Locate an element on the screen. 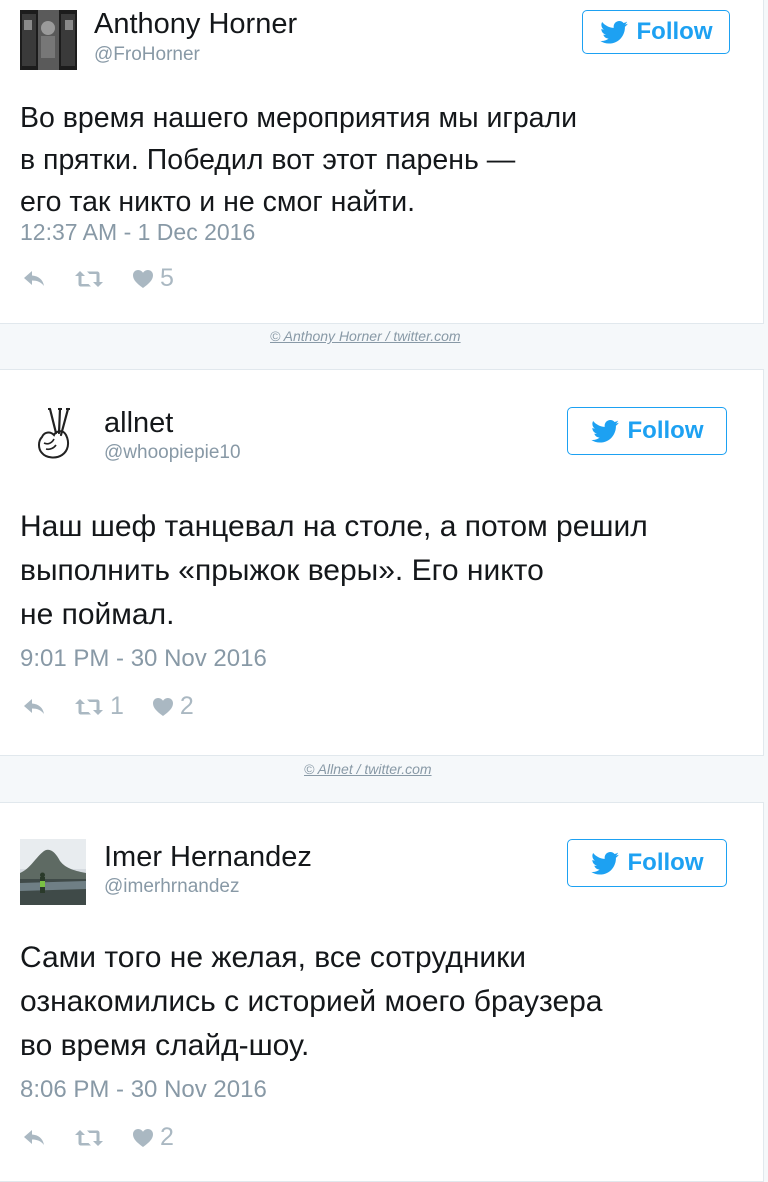  image-credit: © Allnet / twitter.com is located at coordinates (368, 769).